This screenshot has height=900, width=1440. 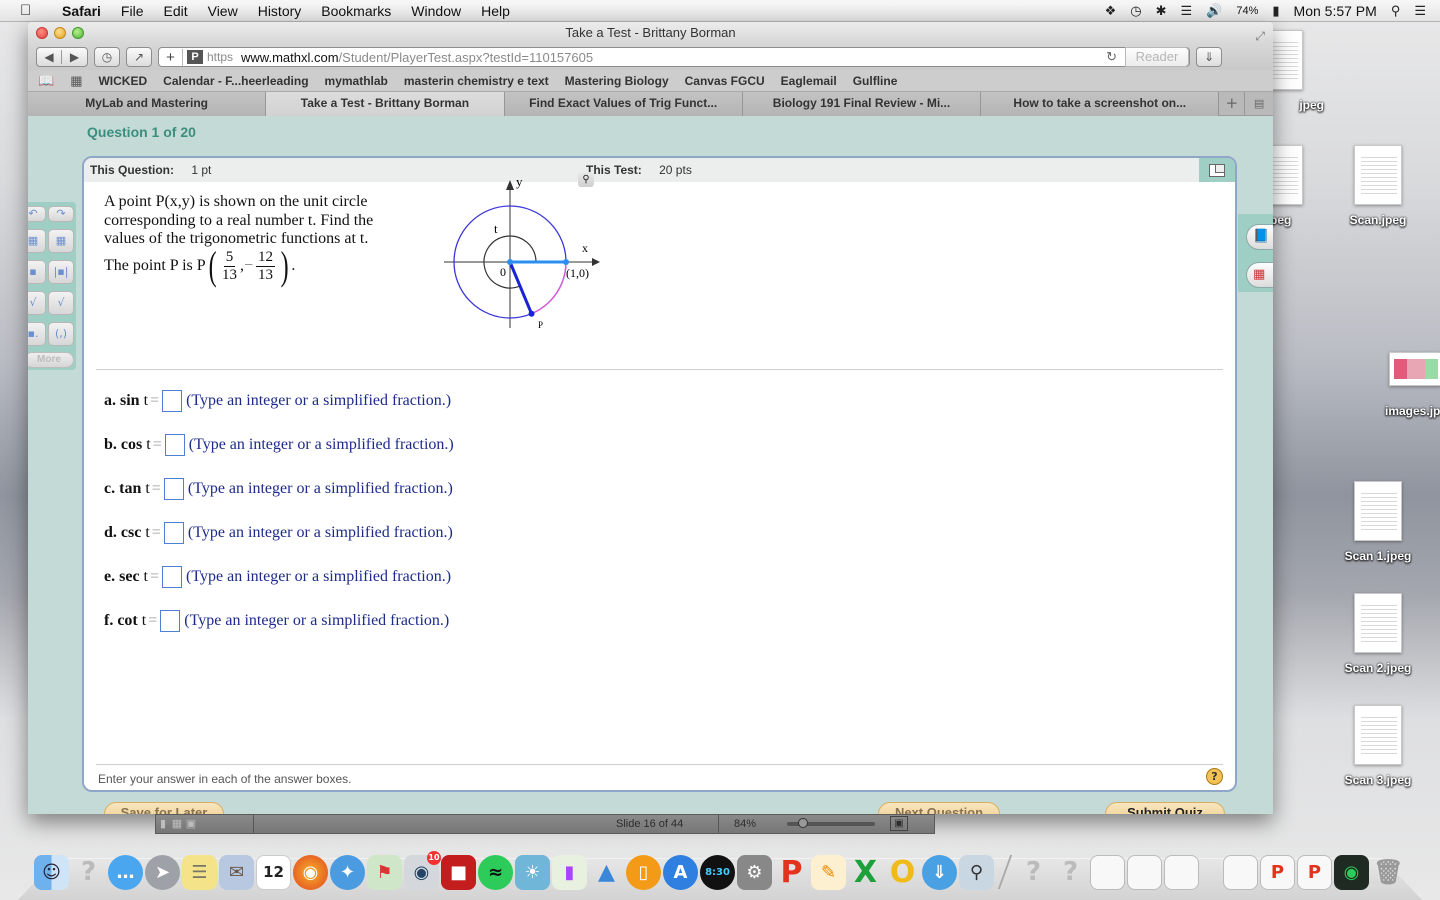 I want to click on zoom-window-button, so click(x=78, y=33).